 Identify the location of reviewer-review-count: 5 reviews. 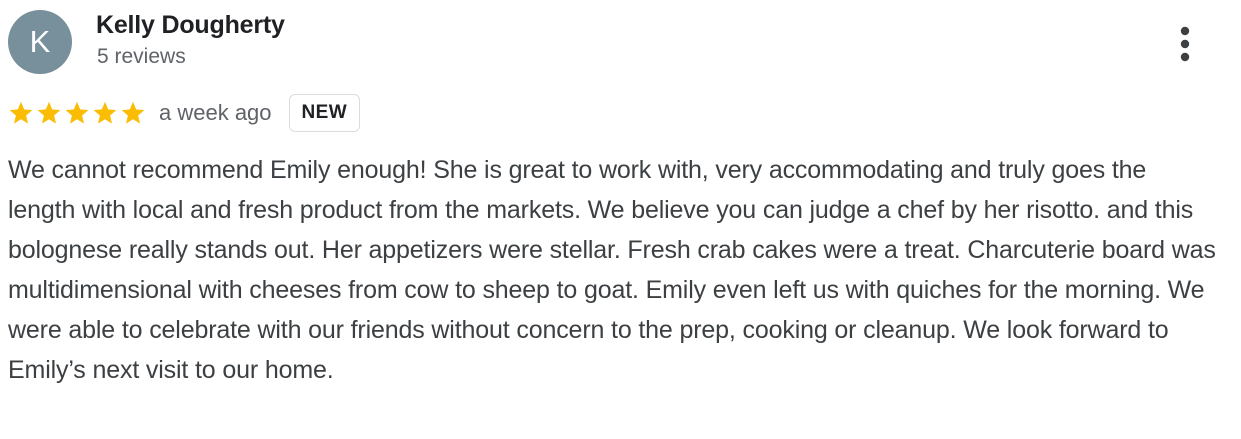
(141, 56).